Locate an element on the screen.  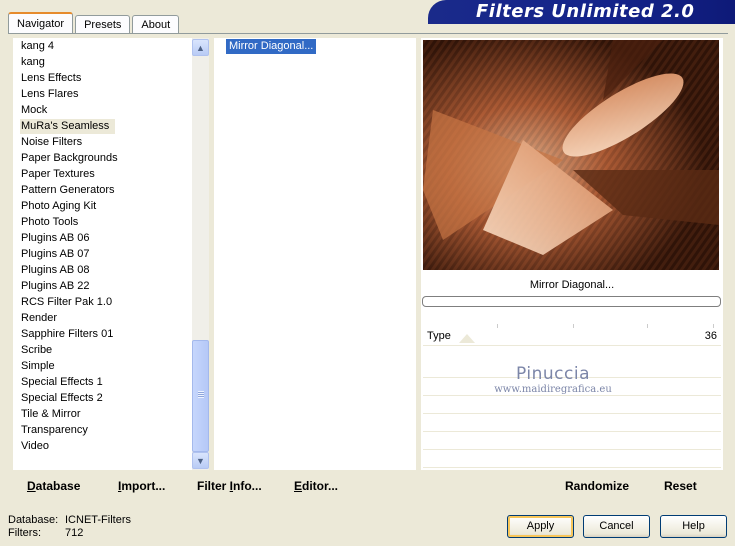
category-item: Plugins AB 07 is located at coordinates (55, 254).